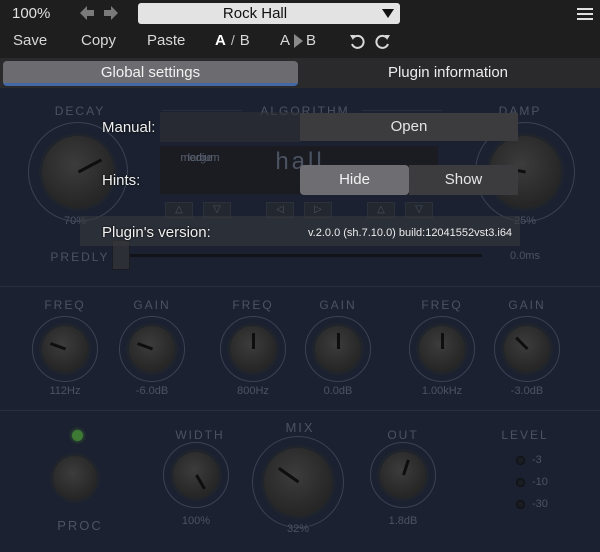 This screenshot has height=552, width=600. What do you see at coordinates (80, 257) in the screenshot?
I see `predly-label: PREDLY` at bounding box center [80, 257].